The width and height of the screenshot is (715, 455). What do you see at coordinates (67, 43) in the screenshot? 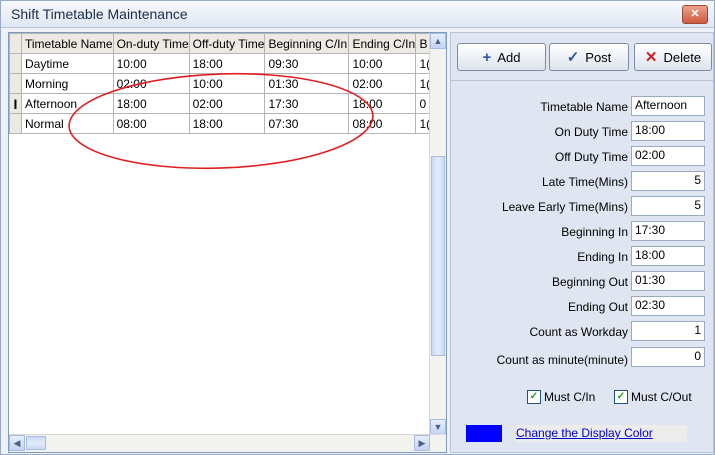
I see `column-header-timetable-name: Timetable Name` at bounding box center [67, 43].